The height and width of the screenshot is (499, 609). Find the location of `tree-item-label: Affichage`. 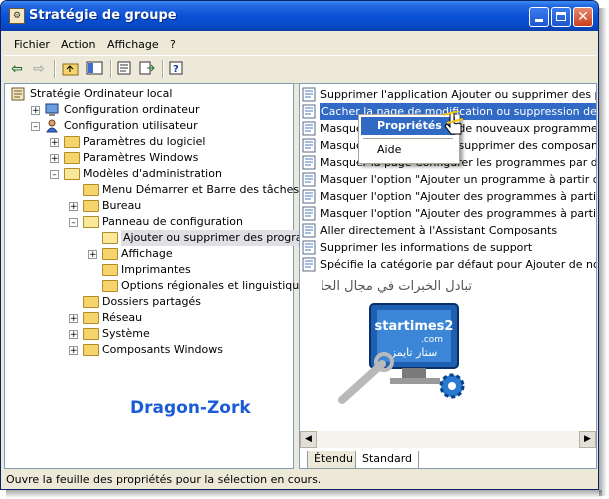

tree-item-label: Affichage is located at coordinates (147, 253).